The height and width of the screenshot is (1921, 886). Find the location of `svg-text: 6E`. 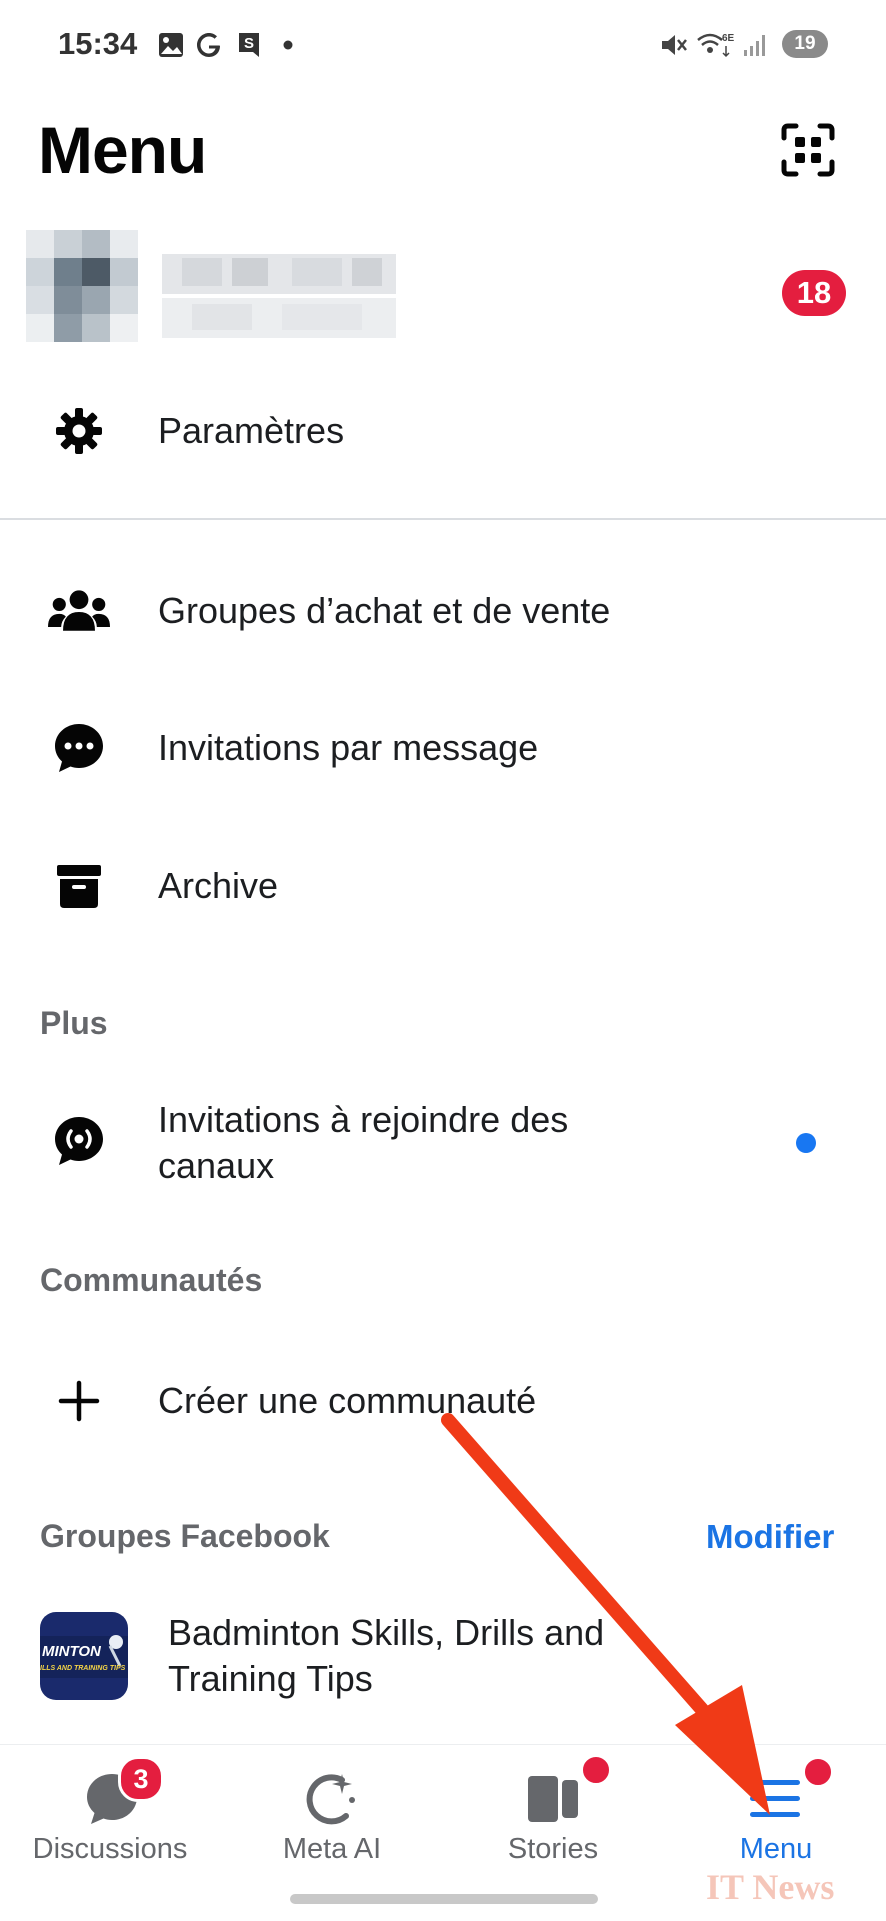

svg-text: 6E is located at coordinates (728, 38).